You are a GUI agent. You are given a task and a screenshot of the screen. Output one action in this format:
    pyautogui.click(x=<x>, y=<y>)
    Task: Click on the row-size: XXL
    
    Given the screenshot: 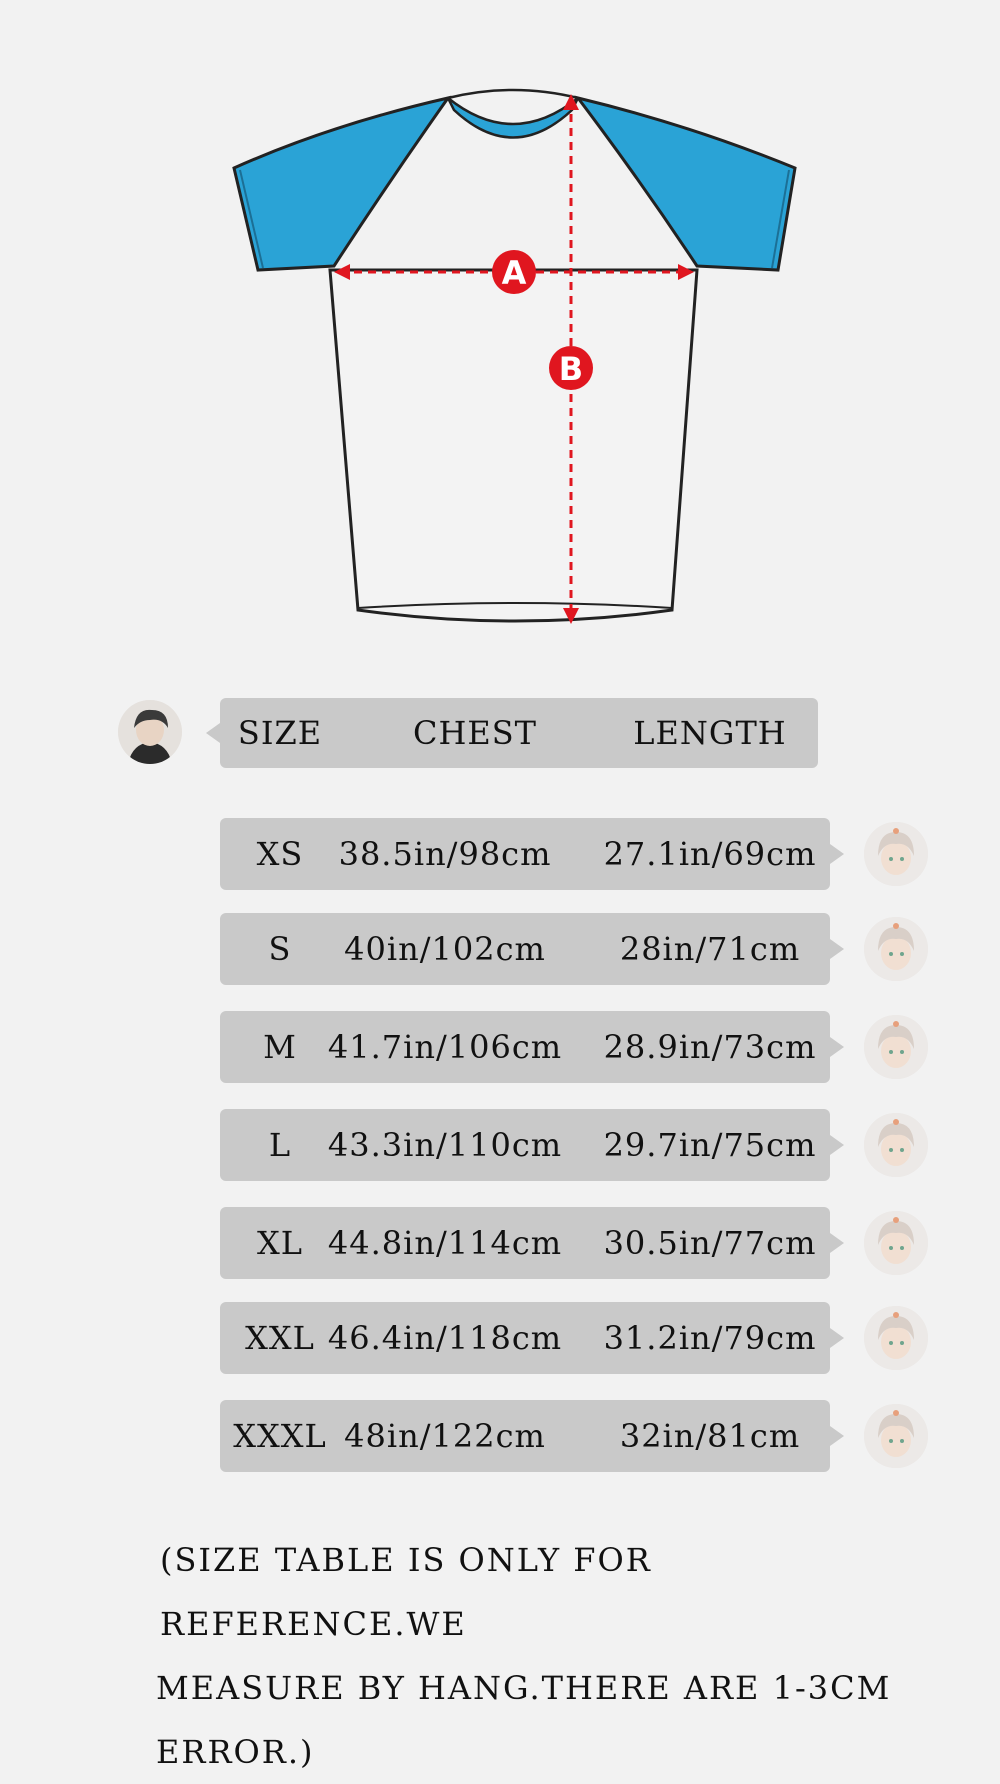 What is the action you would take?
    pyautogui.click(x=280, y=1338)
    